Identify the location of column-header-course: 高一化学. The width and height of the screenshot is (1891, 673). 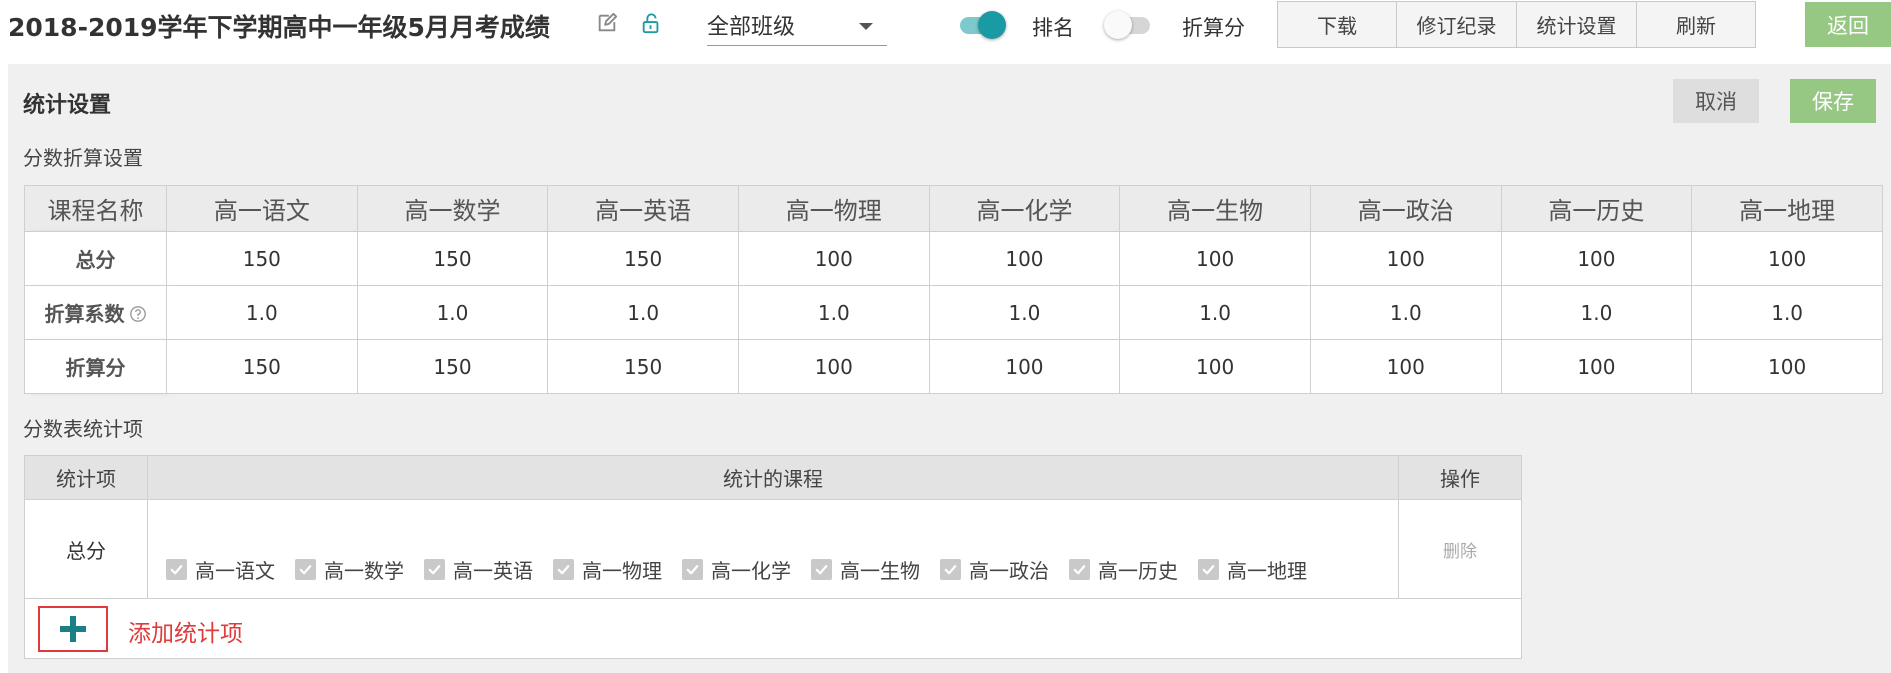
(1024, 208).